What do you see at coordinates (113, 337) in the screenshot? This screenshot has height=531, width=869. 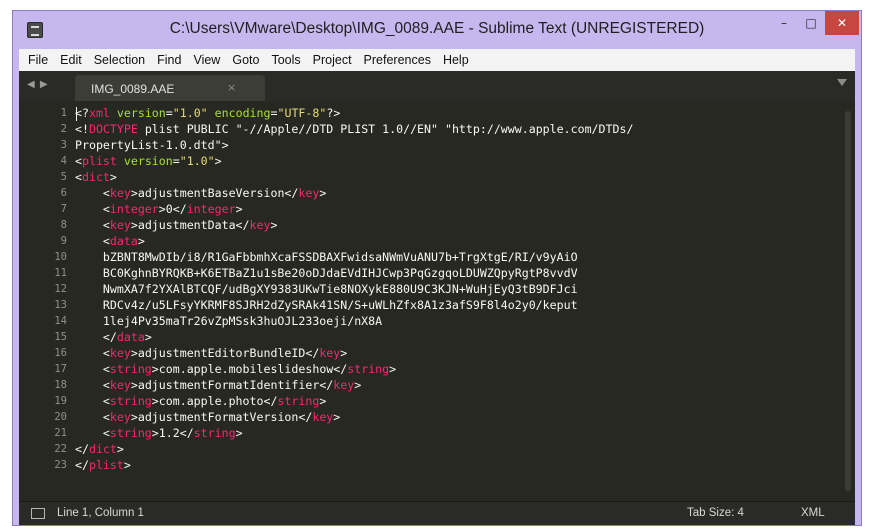 I see `code-line: </data>` at bounding box center [113, 337].